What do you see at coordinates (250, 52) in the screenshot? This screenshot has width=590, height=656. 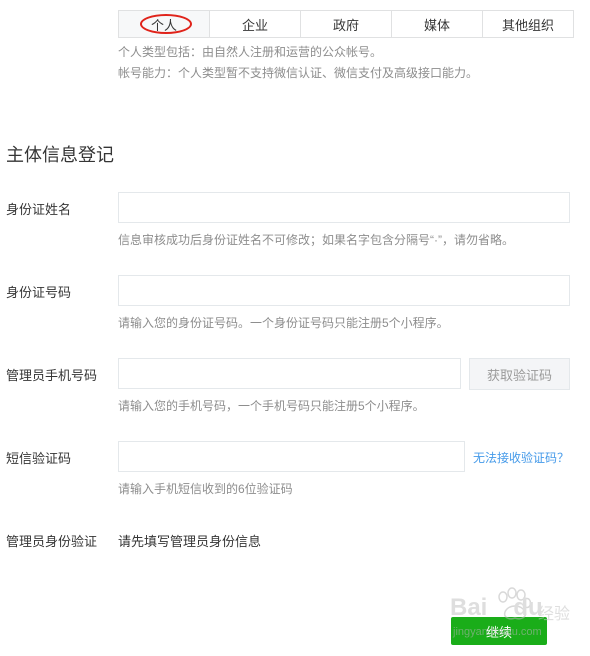 I see `type-description-line1: 个人类型包括：由自然人注册和运营的公众帐号。` at bounding box center [250, 52].